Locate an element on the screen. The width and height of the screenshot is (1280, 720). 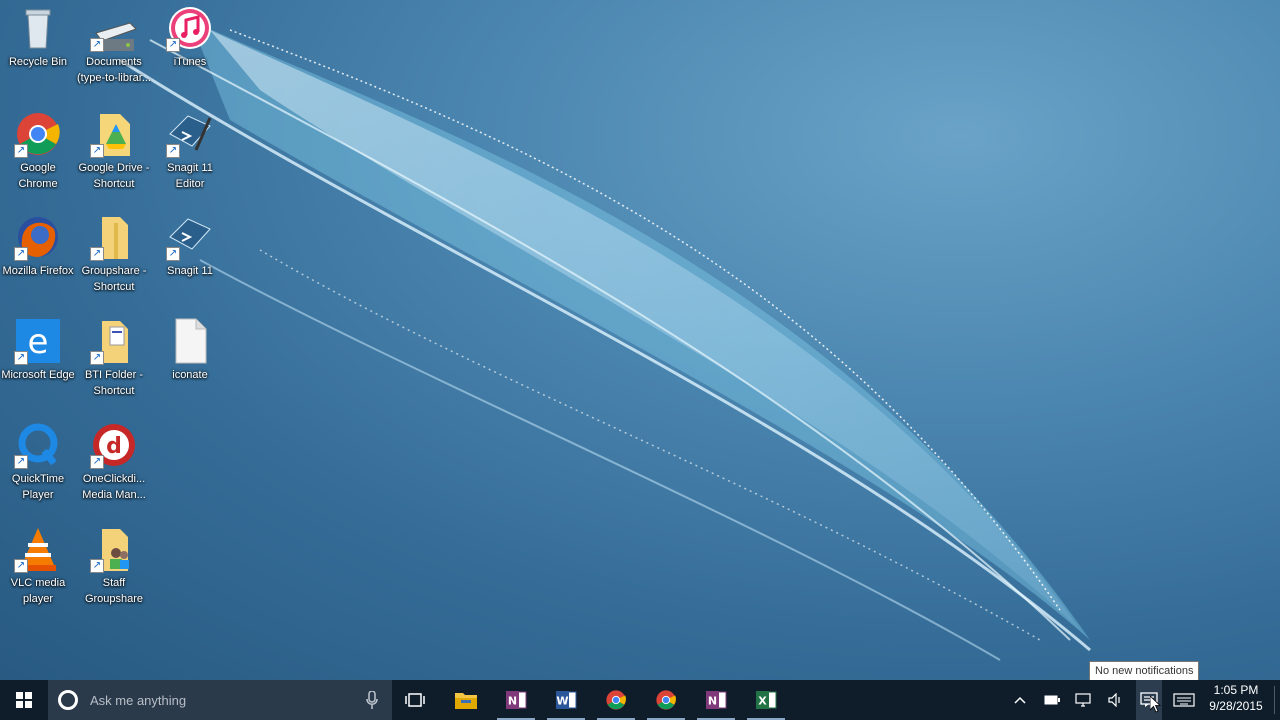
svg-text: e is located at coordinates (38, 342).